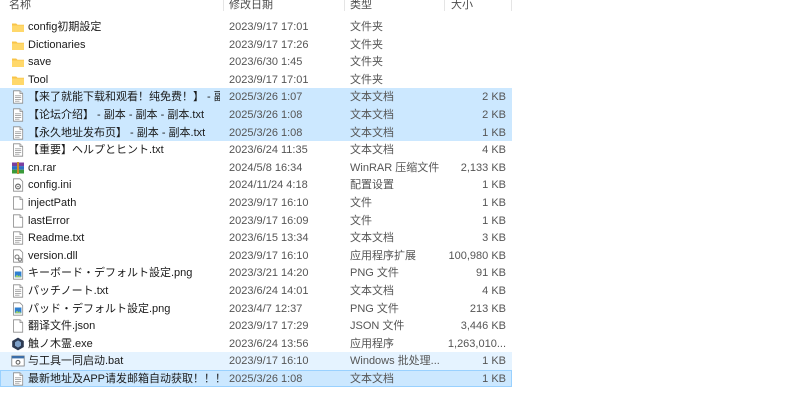 The height and width of the screenshot is (403, 800). I want to click on file-row: Dictionaries 2023/9/17 17:26 文件夹, so click(256, 45).